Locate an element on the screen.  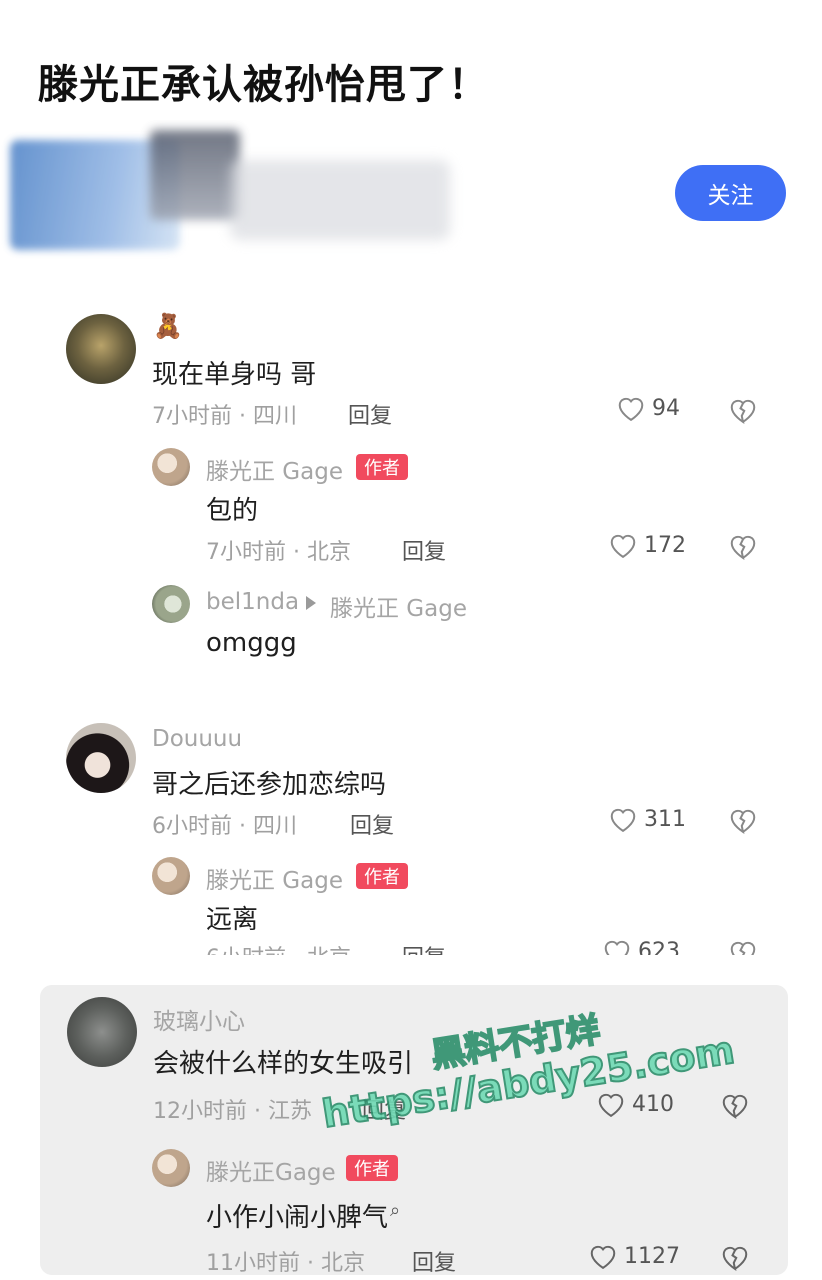
like-button: 94 is located at coordinates (648, 408).